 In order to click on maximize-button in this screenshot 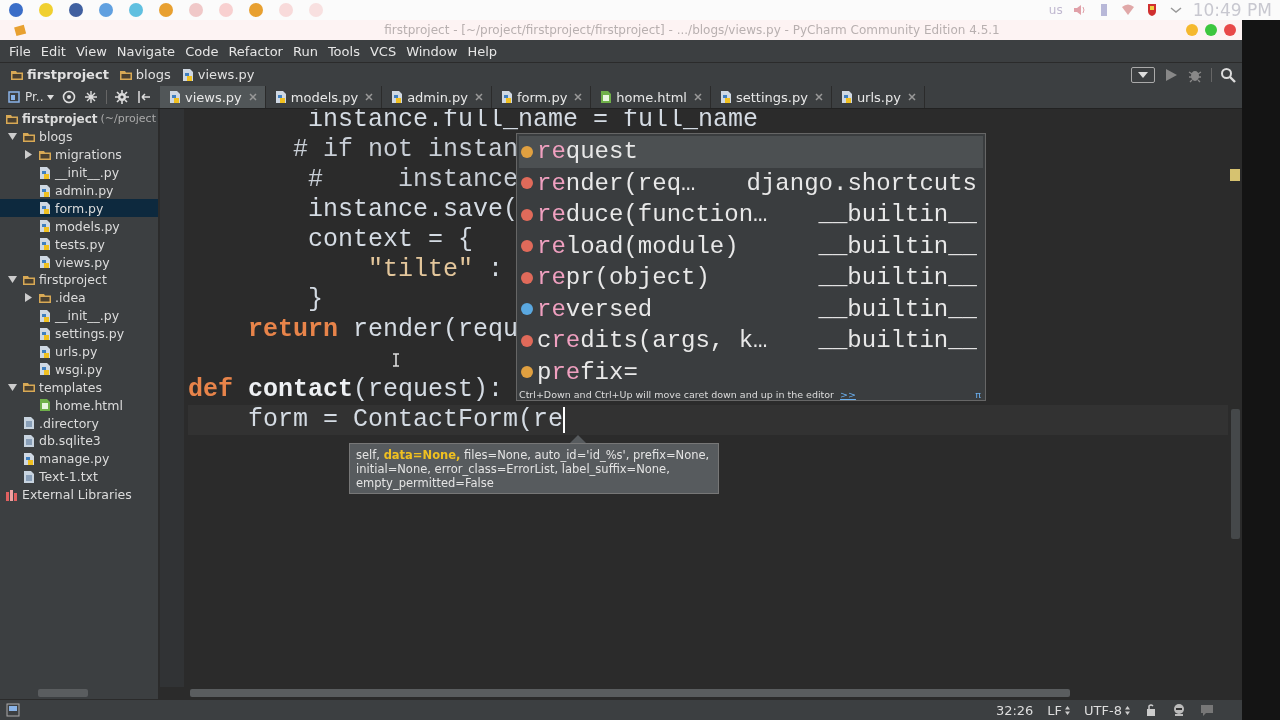, I will do `click(1211, 30)`.